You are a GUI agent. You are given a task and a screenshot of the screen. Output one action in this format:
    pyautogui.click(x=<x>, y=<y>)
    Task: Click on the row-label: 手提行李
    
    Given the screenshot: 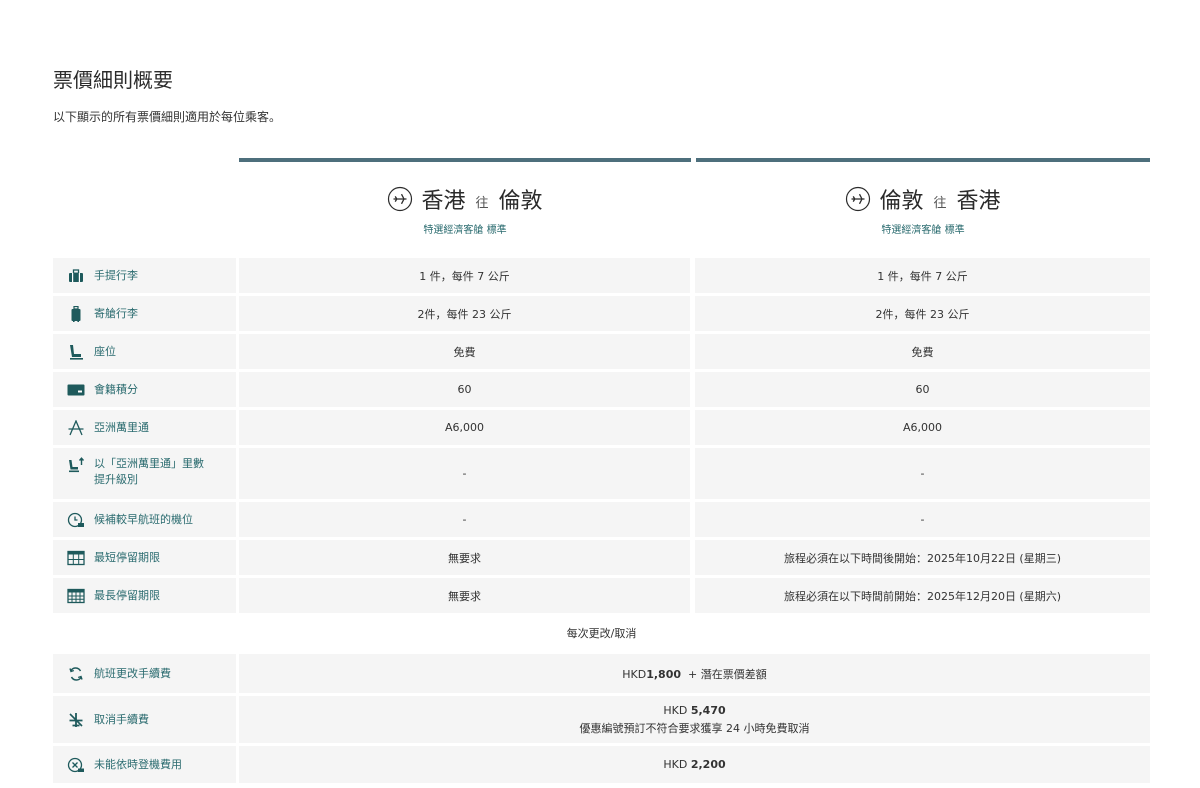 What is the action you would take?
    pyautogui.click(x=116, y=275)
    